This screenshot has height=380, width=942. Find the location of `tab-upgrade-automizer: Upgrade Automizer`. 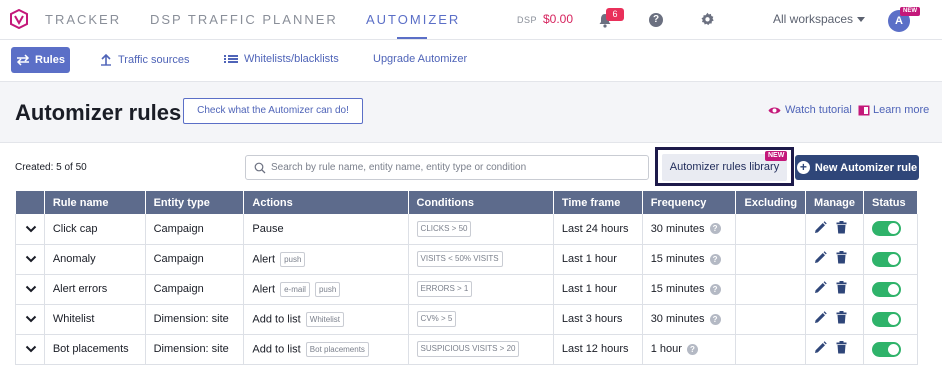

tab-upgrade-automizer: Upgrade Automizer is located at coordinates (420, 59).